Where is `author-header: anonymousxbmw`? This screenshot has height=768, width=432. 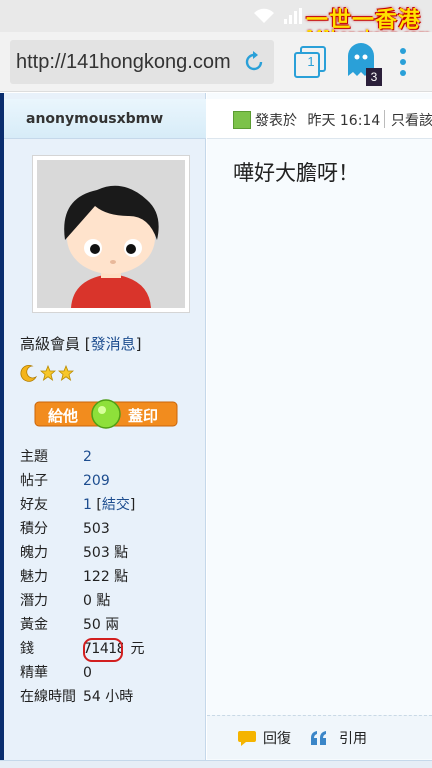
author-header: anonymousxbmw is located at coordinates (105, 119).